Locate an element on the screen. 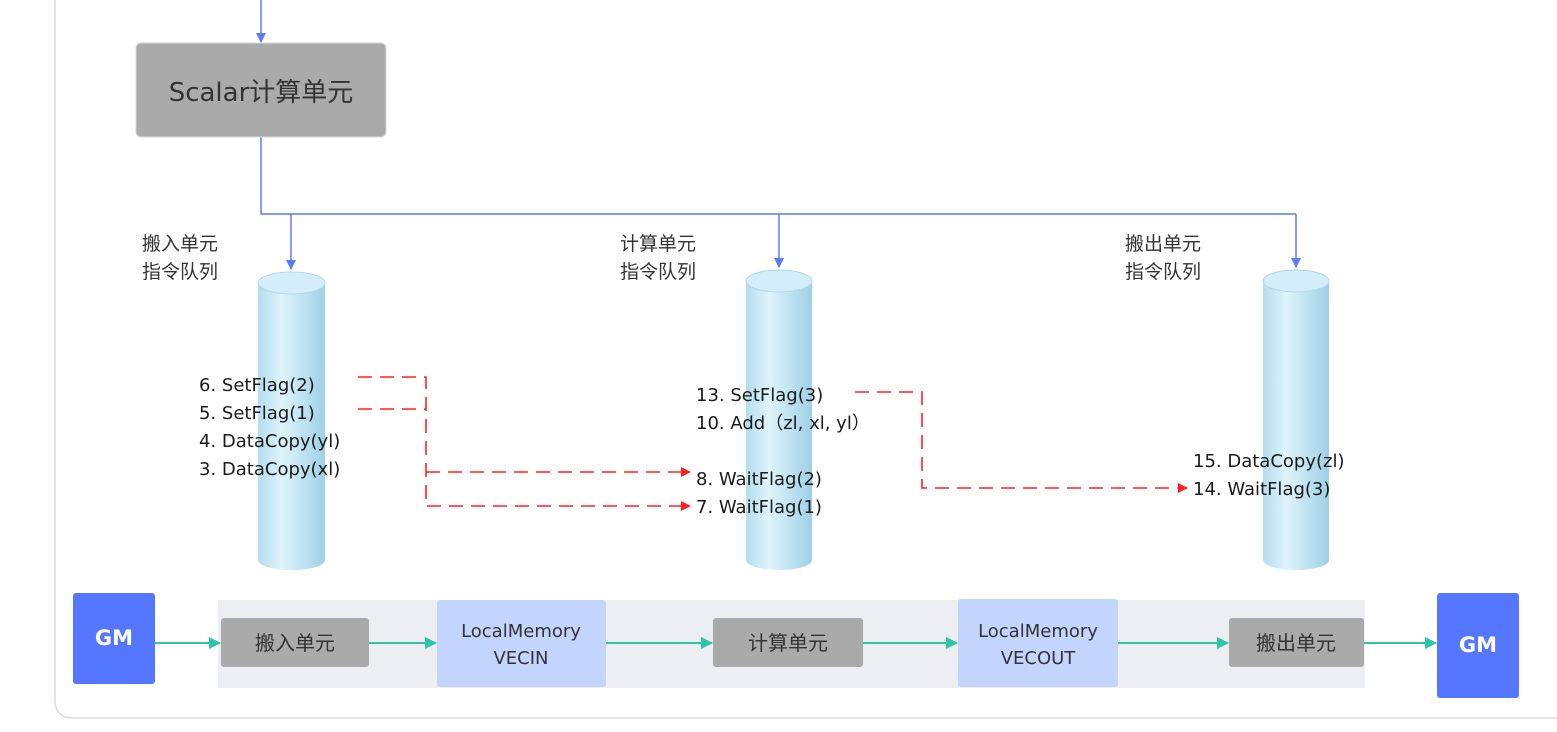  command: 7. WaitFlag(1) is located at coordinates (759, 507).